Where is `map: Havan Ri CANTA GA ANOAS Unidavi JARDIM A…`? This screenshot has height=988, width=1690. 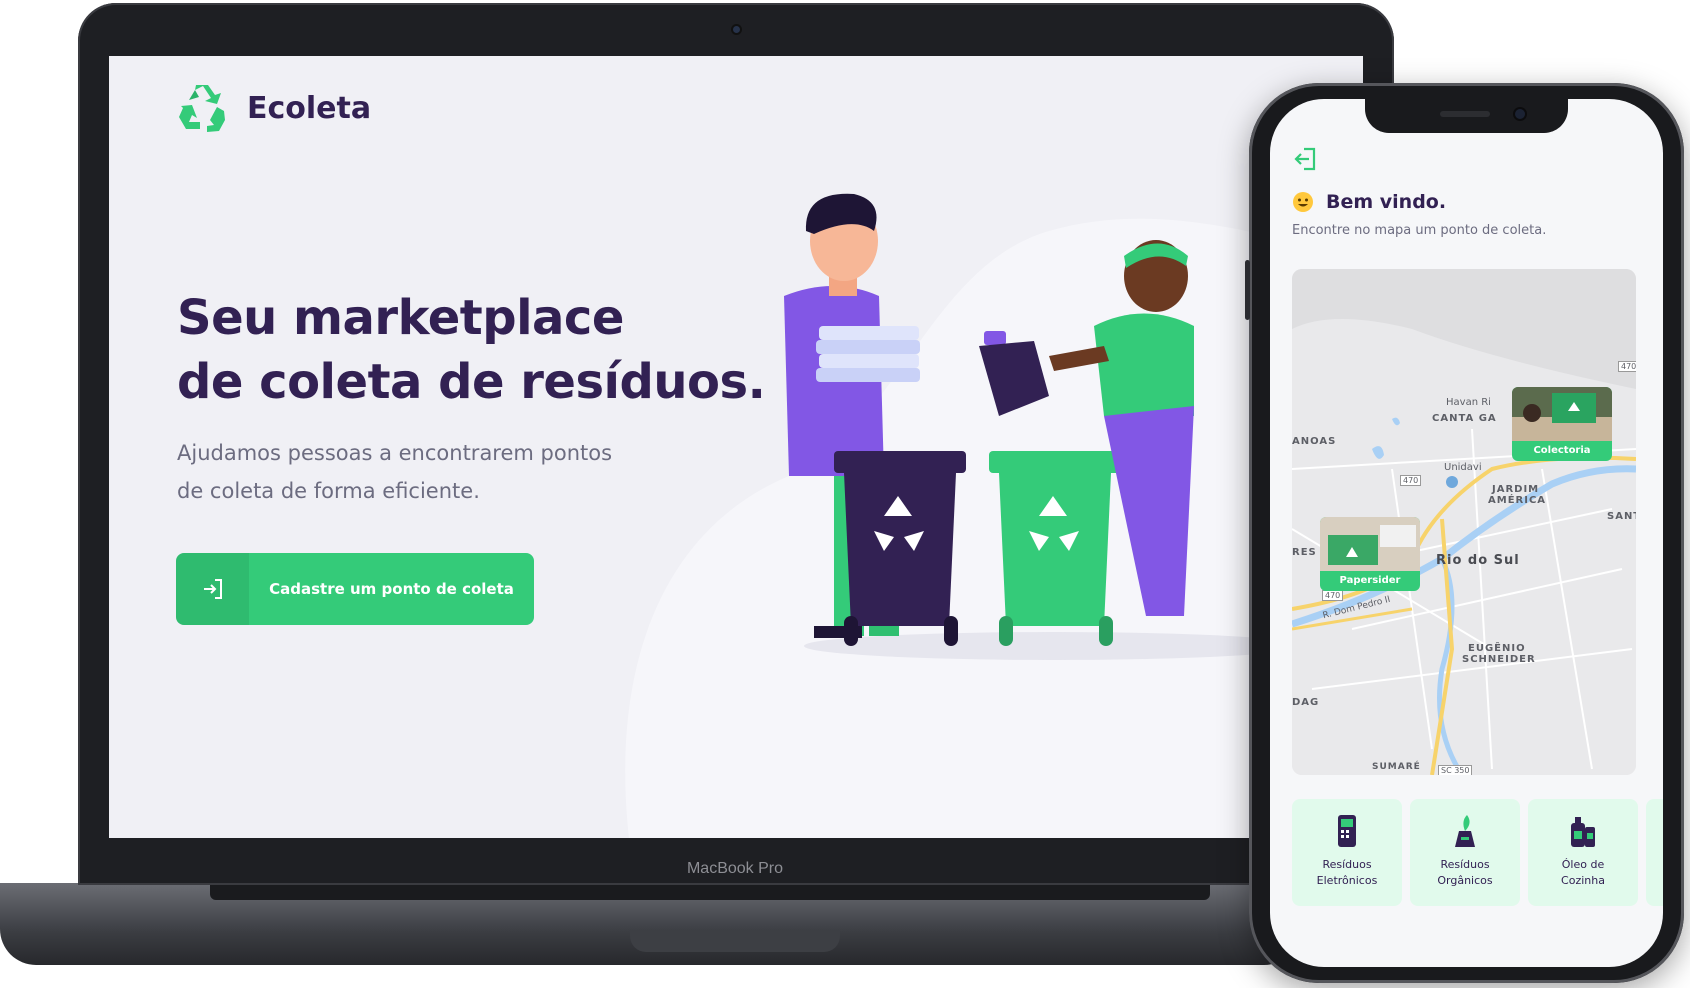
map: Havan Ri CANTA GA ANOAS Unidavi JARDIM A… is located at coordinates (1464, 522).